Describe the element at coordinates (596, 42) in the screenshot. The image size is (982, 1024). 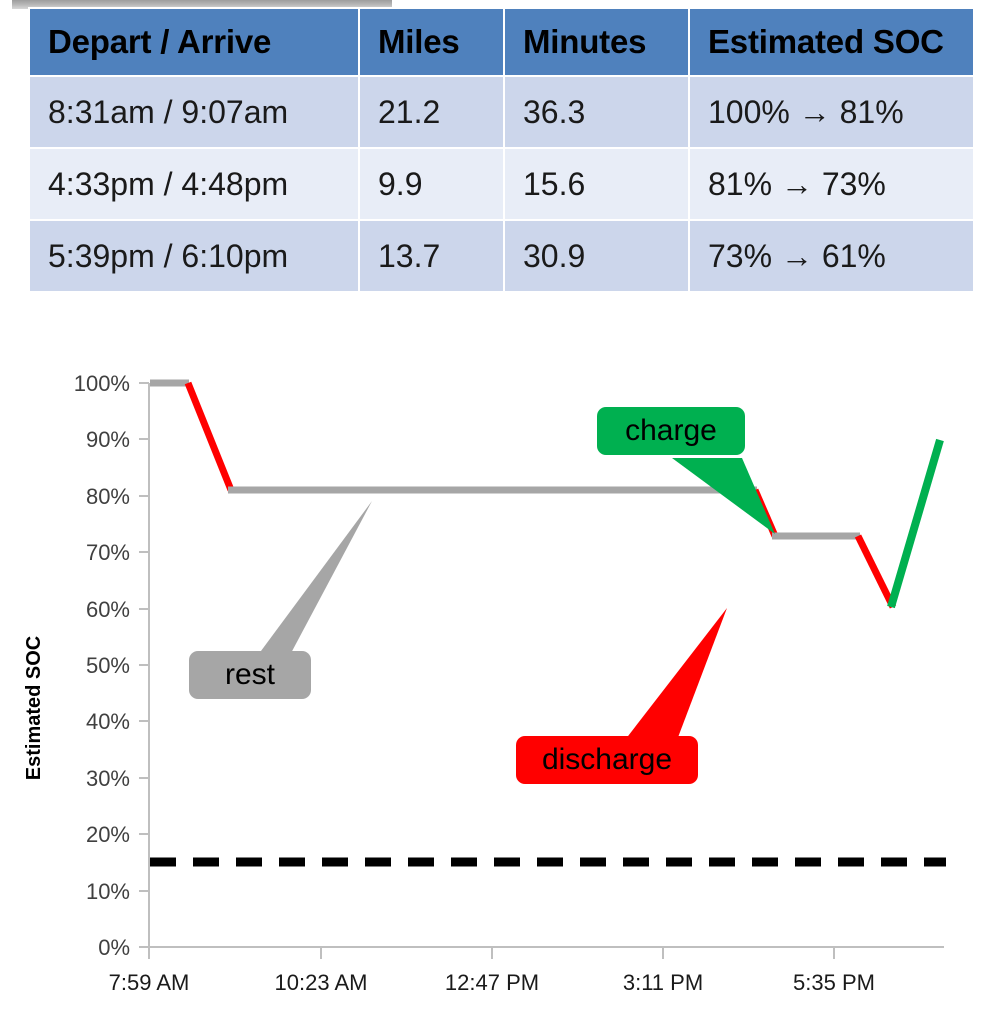
I see `column-header-minutes: Minutes` at that location.